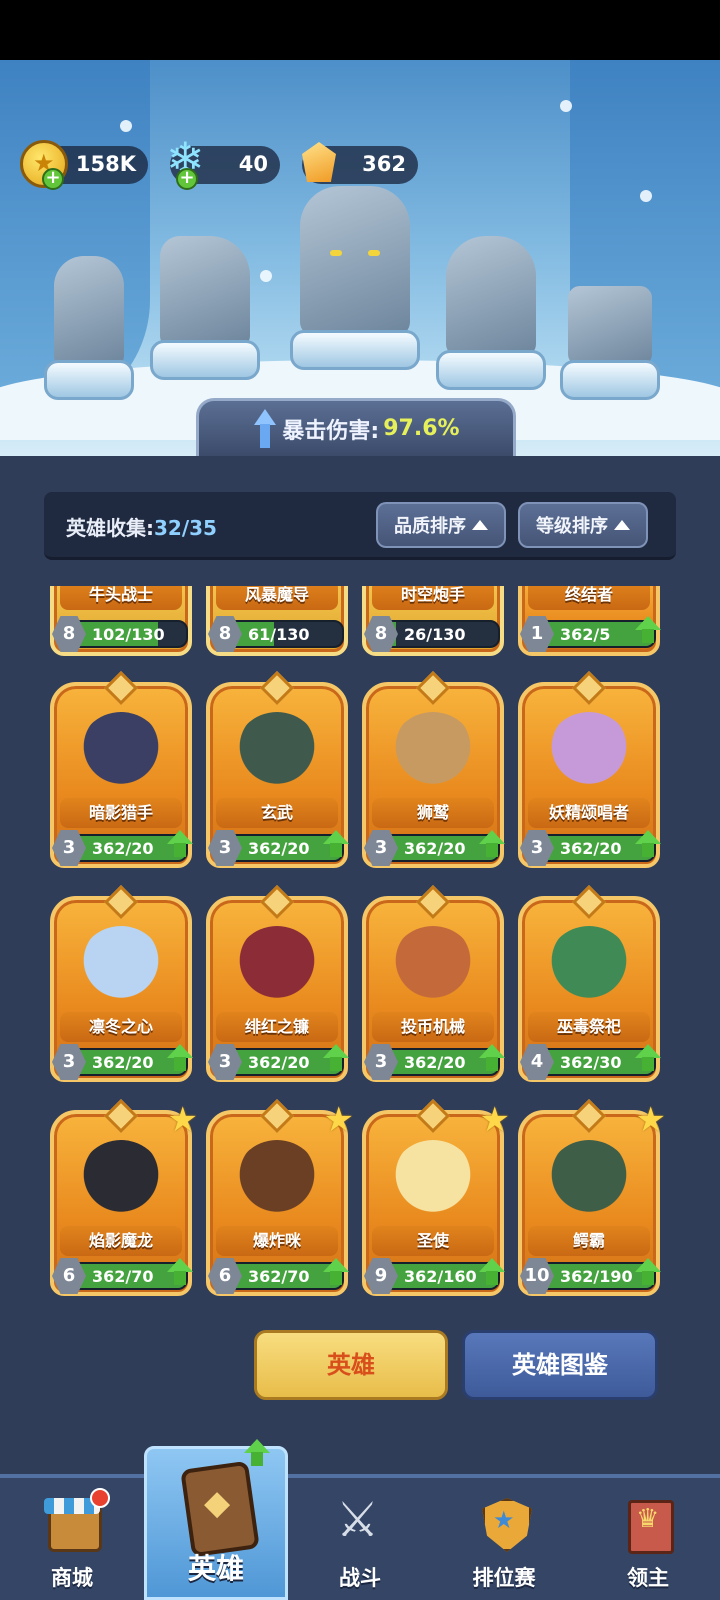  I want to click on hero-name: 风暴魔导, so click(277, 598).